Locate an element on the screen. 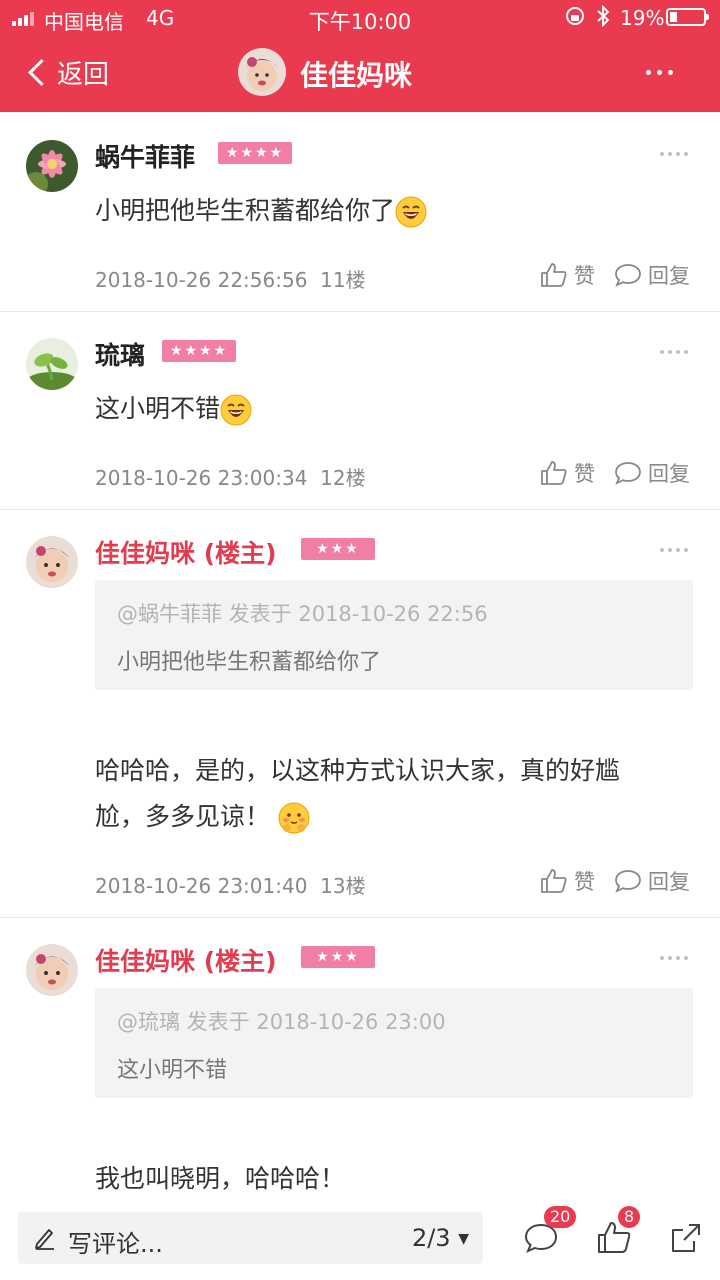  rotation-lock-icon is located at coordinates (575, 16).